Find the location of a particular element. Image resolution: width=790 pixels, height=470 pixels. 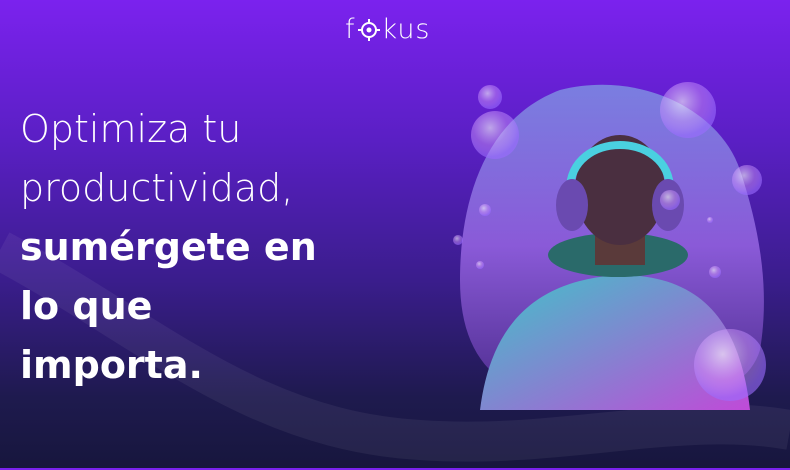

fokus-logo: f kus is located at coordinates (388, 29).